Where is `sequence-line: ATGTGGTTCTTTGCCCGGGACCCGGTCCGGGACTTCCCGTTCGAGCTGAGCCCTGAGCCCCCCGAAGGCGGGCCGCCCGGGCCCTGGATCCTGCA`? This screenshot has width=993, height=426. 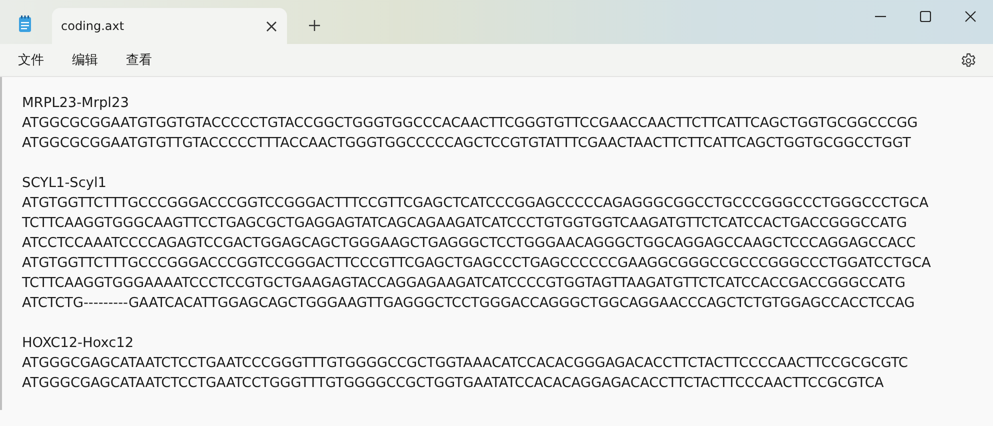
sequence-line: ATGTGGTTCTTTGCCCGGGACCCGGTCCGGGACTTCCCGTTCGAGCTGAGCCCTGAGCCCCCCGAAGGCGGGCCGCCCGGGCCCTGGATCCTGCA is located at coordinates (476, 263).